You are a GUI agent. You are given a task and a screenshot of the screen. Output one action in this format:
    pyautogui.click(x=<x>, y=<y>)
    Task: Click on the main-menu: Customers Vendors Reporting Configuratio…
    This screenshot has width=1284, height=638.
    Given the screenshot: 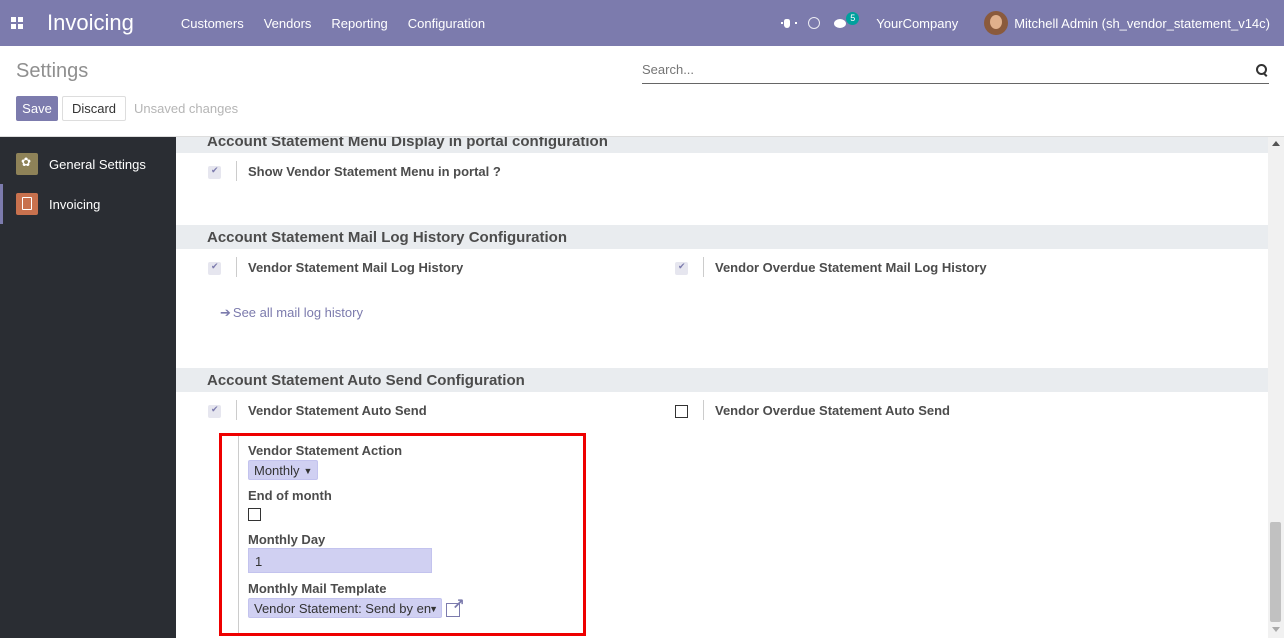 What is the action you would take?
    pyautogui.click(x=343, y=23)
    